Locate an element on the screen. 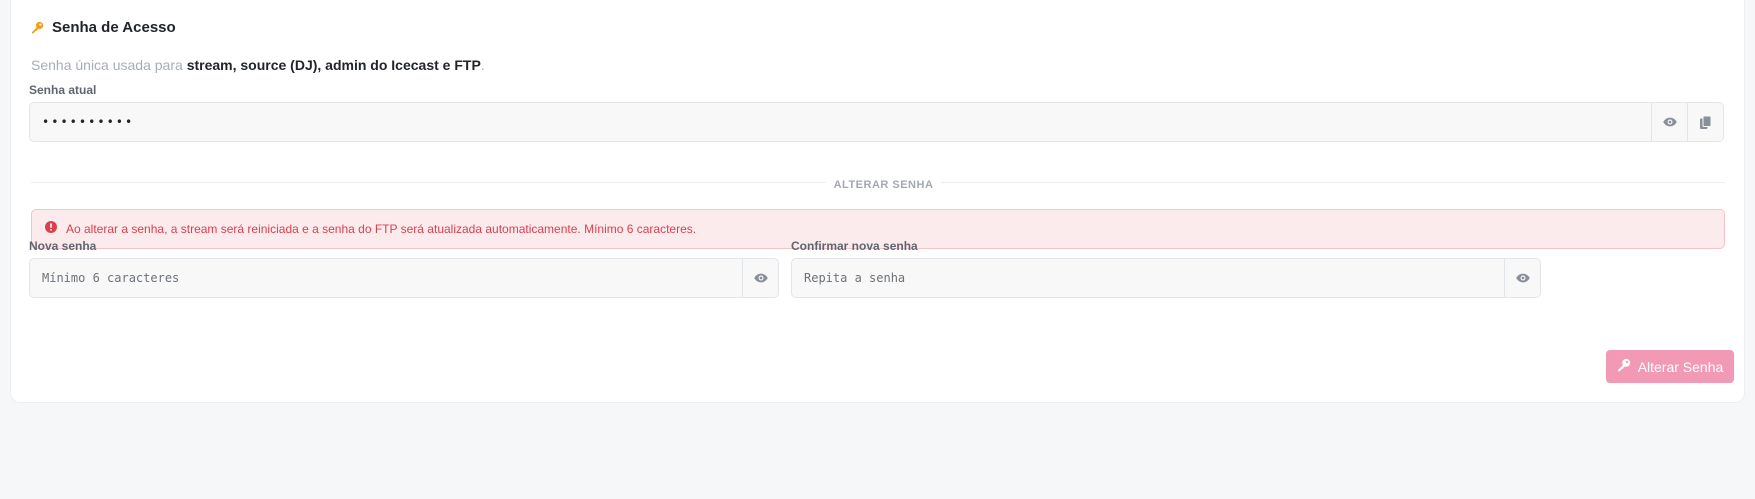  confirm-password-label: Confirmar nova senha is located at coordinates (854, 246).